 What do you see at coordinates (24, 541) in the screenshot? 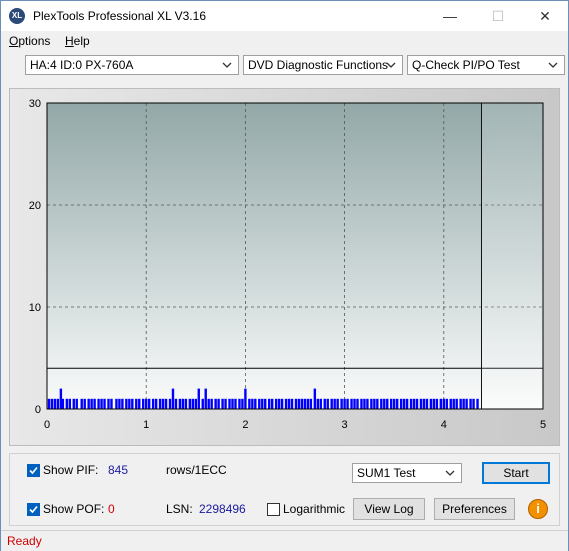
I see `status-text: Ready` at bounding box center [24, 541].